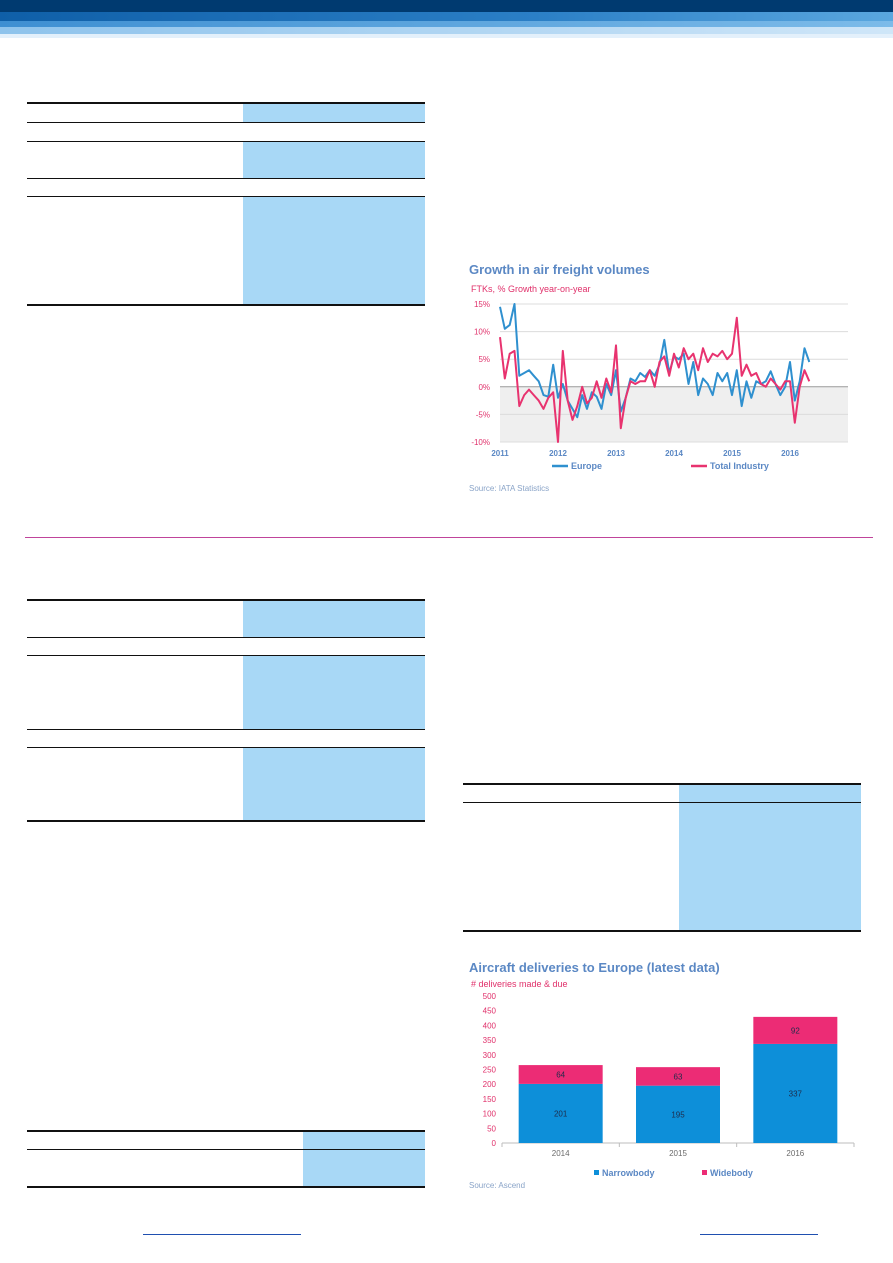  I want to click on footer-link-left, so click(222, 1234).